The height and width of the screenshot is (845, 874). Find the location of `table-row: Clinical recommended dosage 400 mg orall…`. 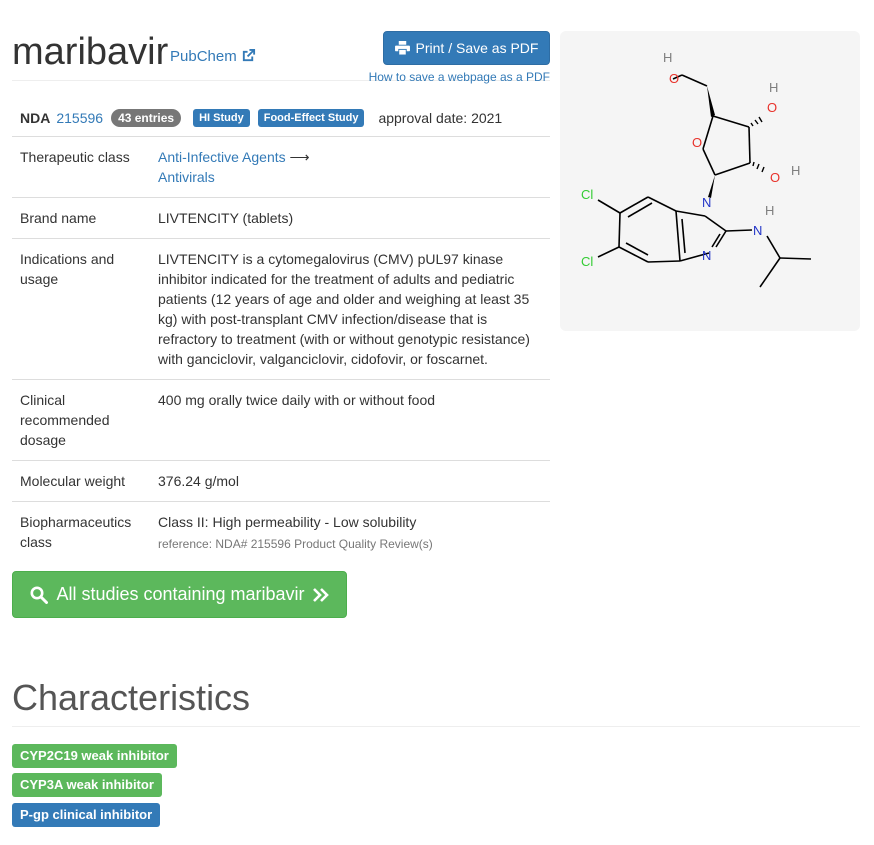

table-row: Clinical recommended dosage 400 mg orall… is located at coordinates (281, 420).